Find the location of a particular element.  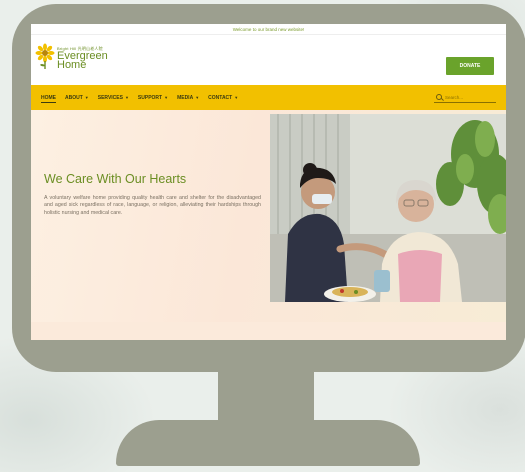

hero-title: We Care With Our Hearts is located at coordinates (115, 179).